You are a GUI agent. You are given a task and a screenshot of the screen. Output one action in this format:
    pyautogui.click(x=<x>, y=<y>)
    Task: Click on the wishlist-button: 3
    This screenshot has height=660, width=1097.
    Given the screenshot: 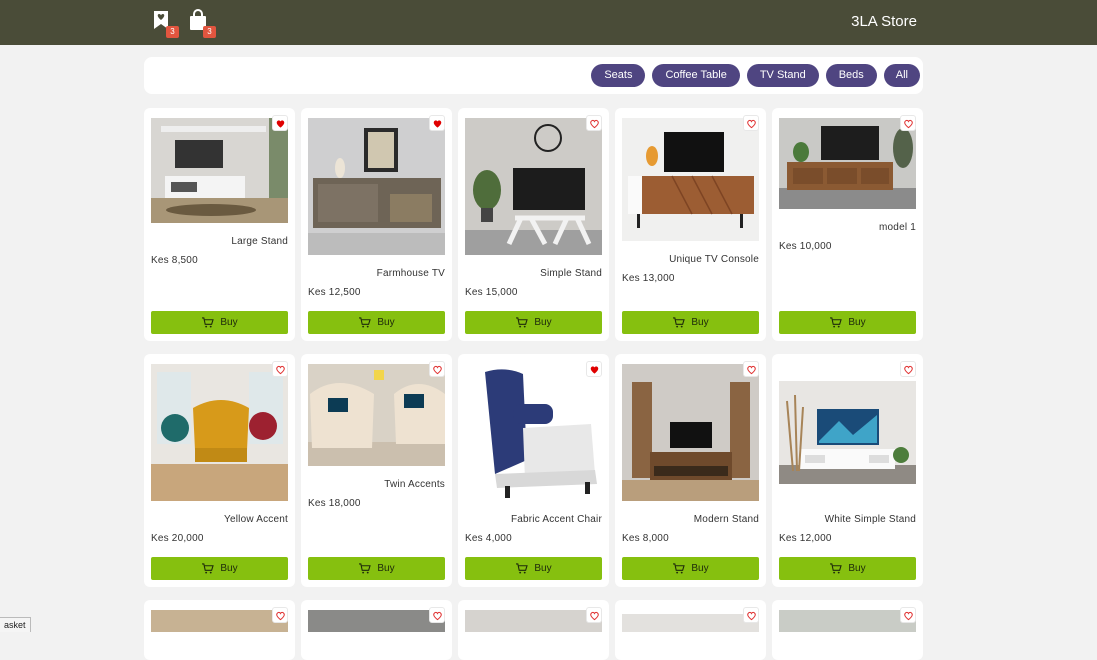 What is the action you would take?
    pyautogui.click(x=165, y=23)
    